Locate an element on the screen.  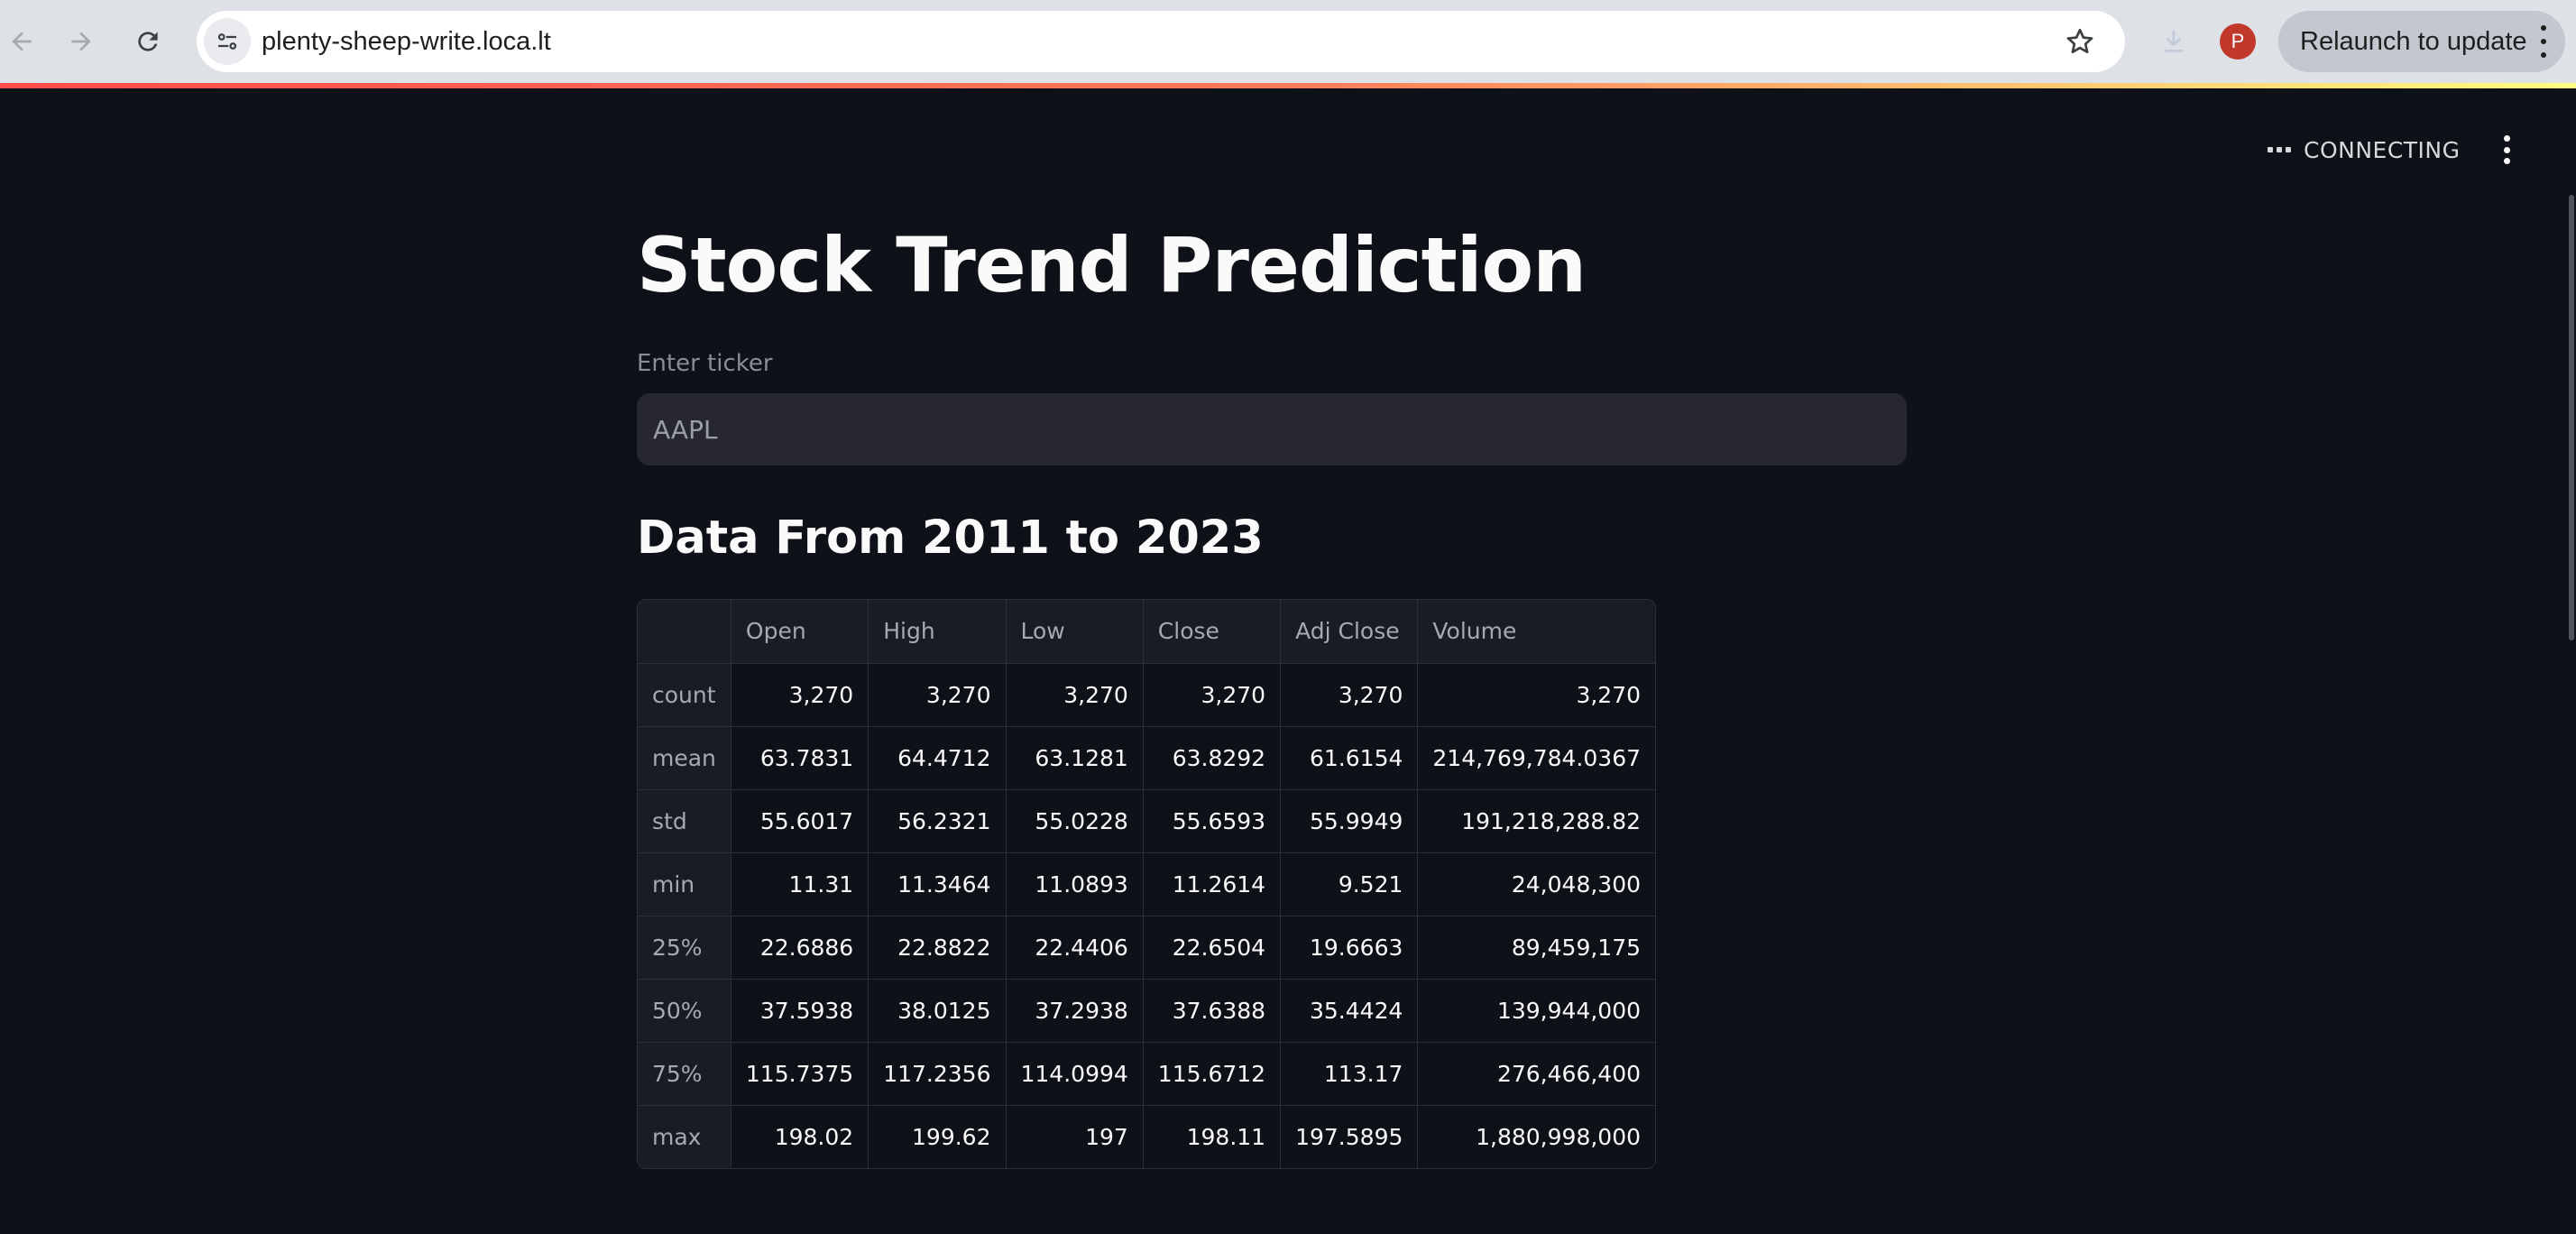
table-cell: 55.9949 is located at coordinates (1349, 820).